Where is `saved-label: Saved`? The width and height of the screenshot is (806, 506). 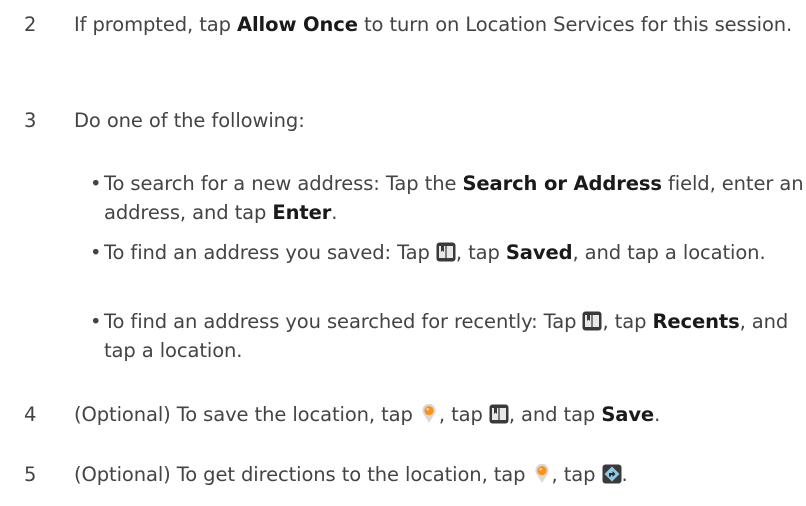
saved-label: Saved is located at coordinates (539, 252).